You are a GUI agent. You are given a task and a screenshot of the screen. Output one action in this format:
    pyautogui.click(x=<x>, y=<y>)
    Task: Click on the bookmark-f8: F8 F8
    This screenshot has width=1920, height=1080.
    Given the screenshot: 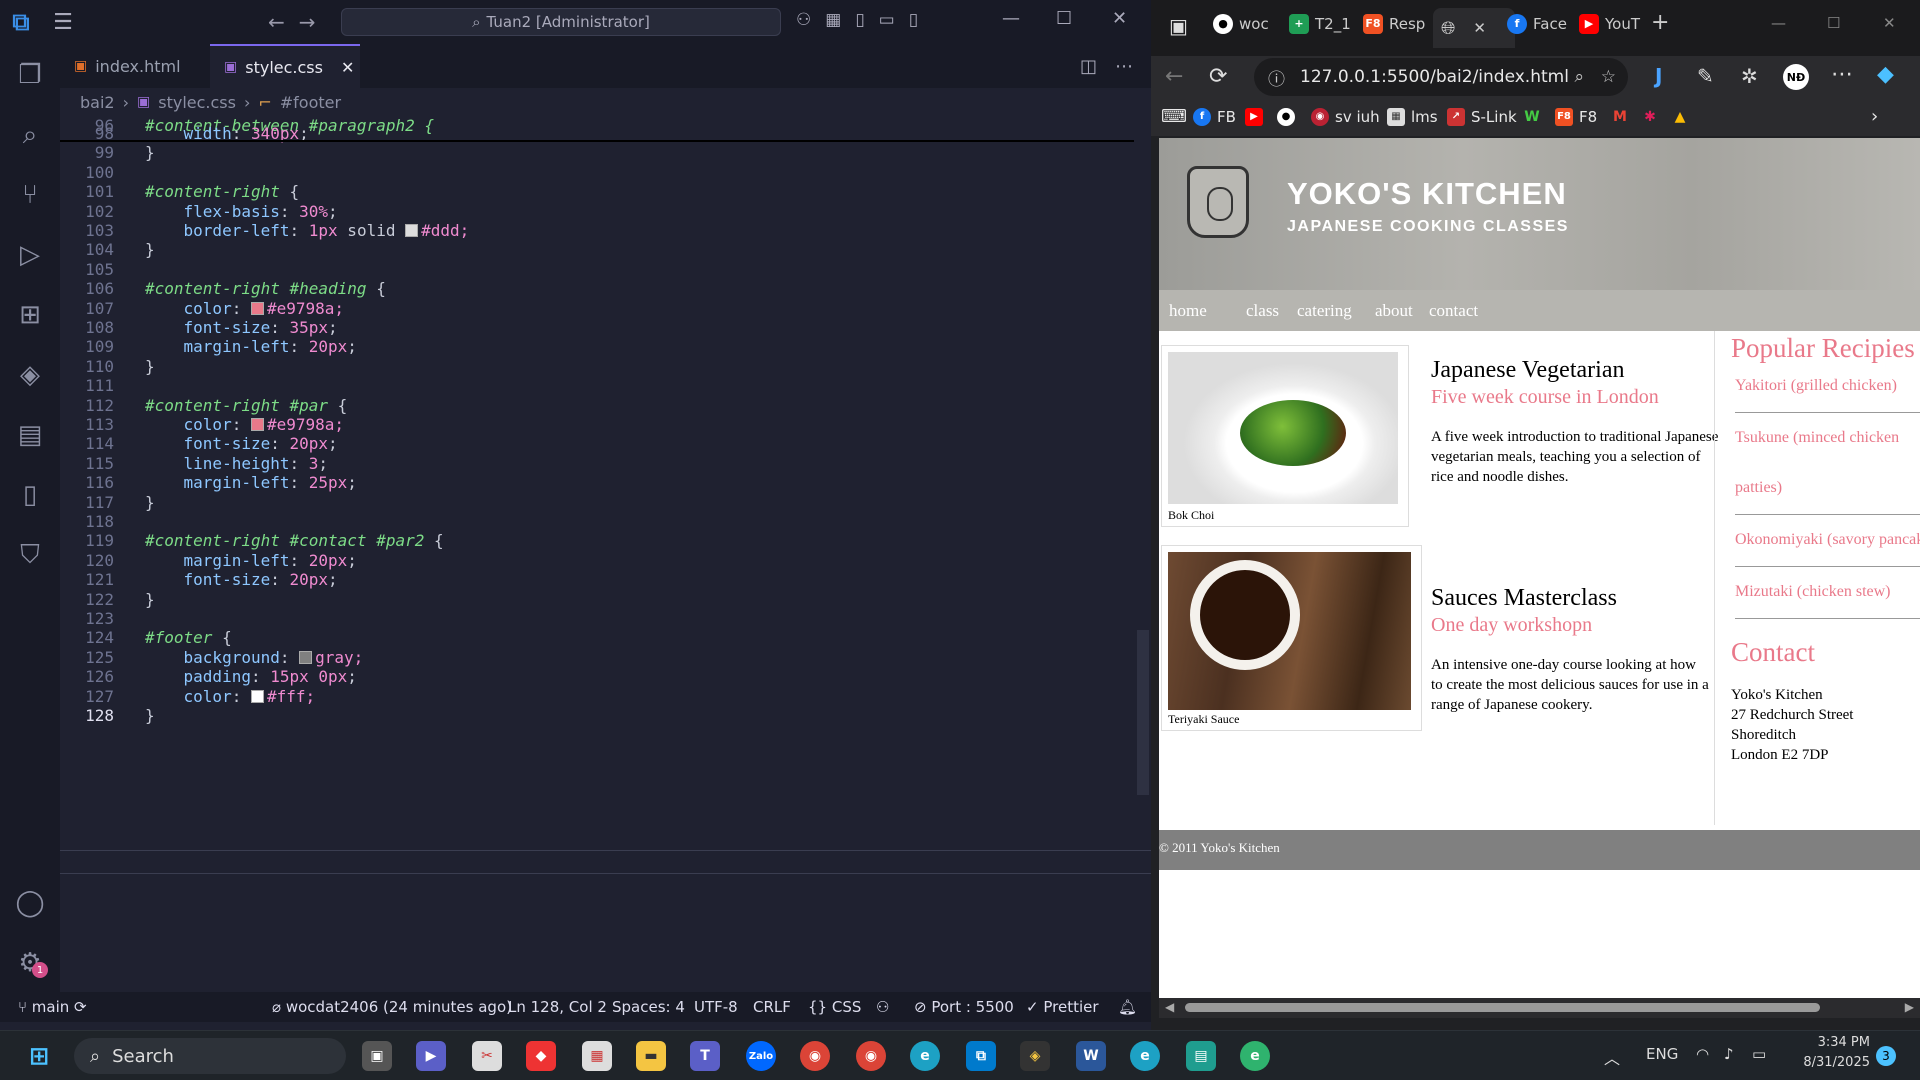 What is the action you would take?
    pyautogui.click(x=1576, y=117)
    